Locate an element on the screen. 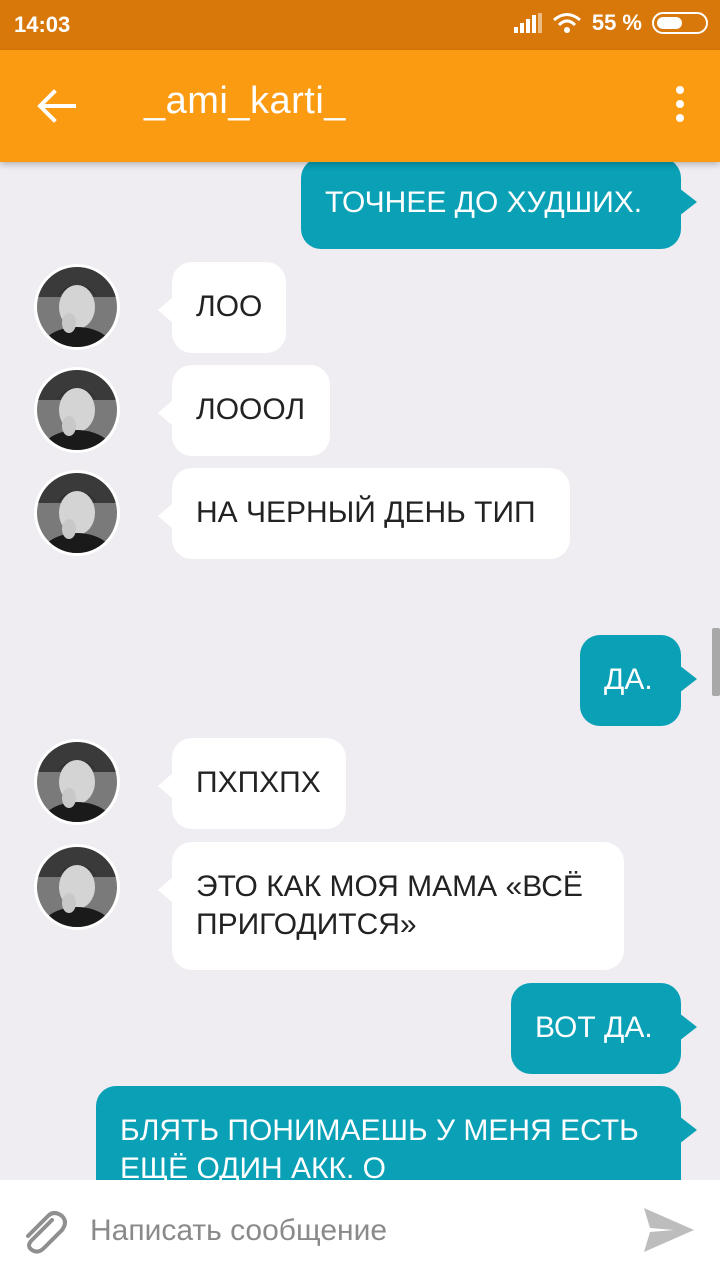 Image resolution: width=720 pixels, height=1280 pixels. message-bubble: ВОТ ДА. is located at coordinates (604, 1028).